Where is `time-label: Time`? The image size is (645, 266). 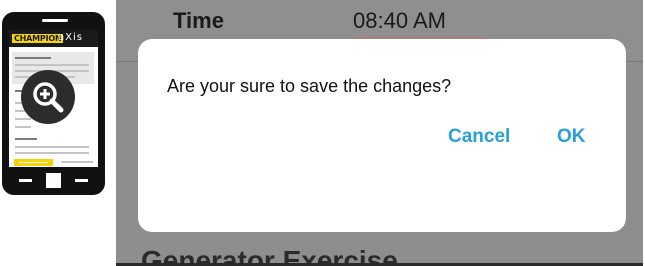 time-label: Time is located at coordinates (198, 20).